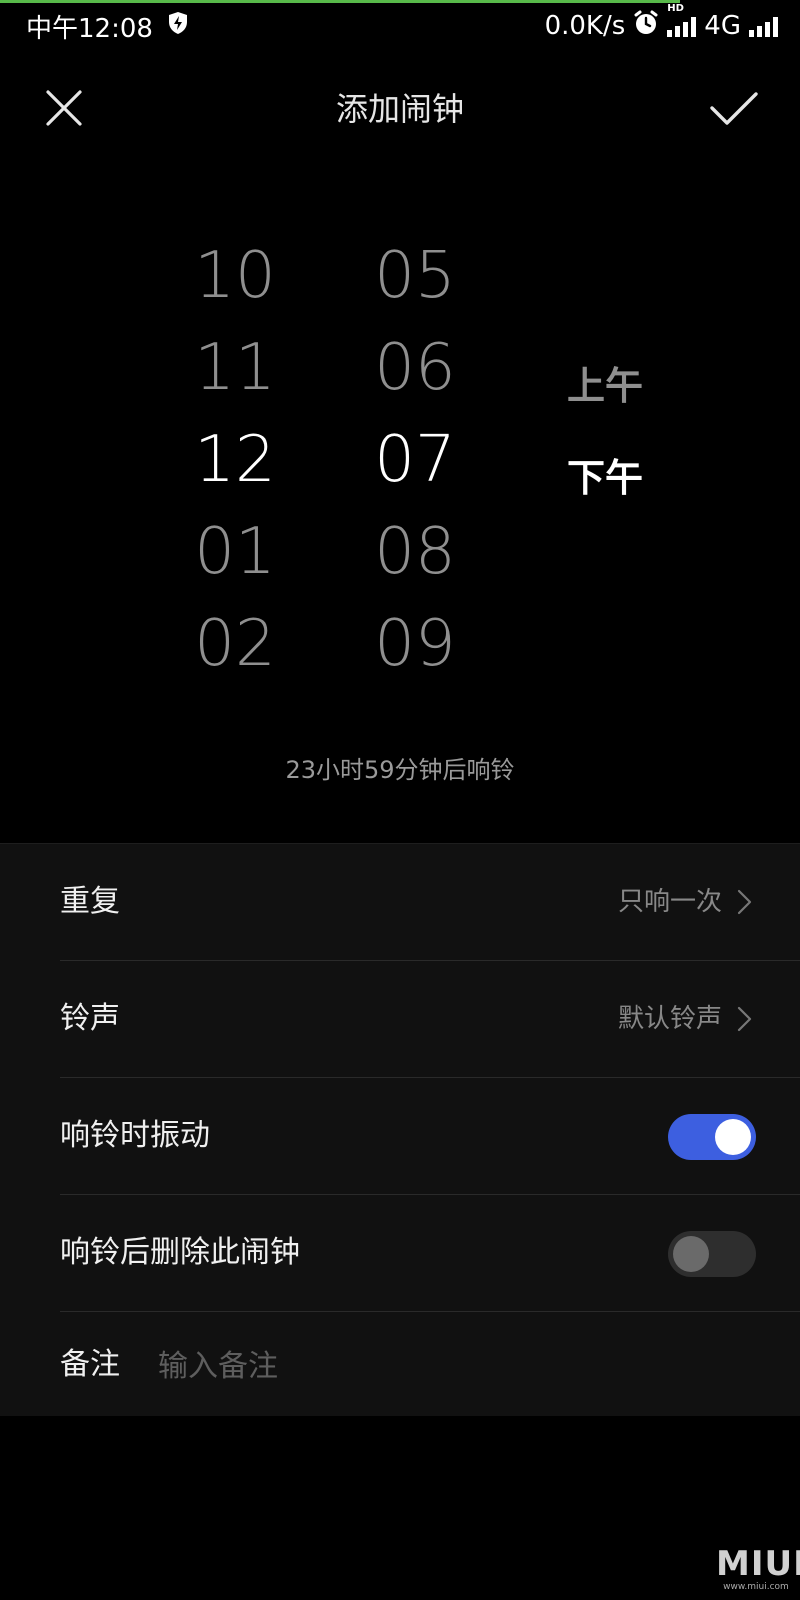 The width and height of the screenshot is (800, 1600). Describe the element at coordinates (415, 276) in the screenshot. I see `minute-option: 05` at that location.